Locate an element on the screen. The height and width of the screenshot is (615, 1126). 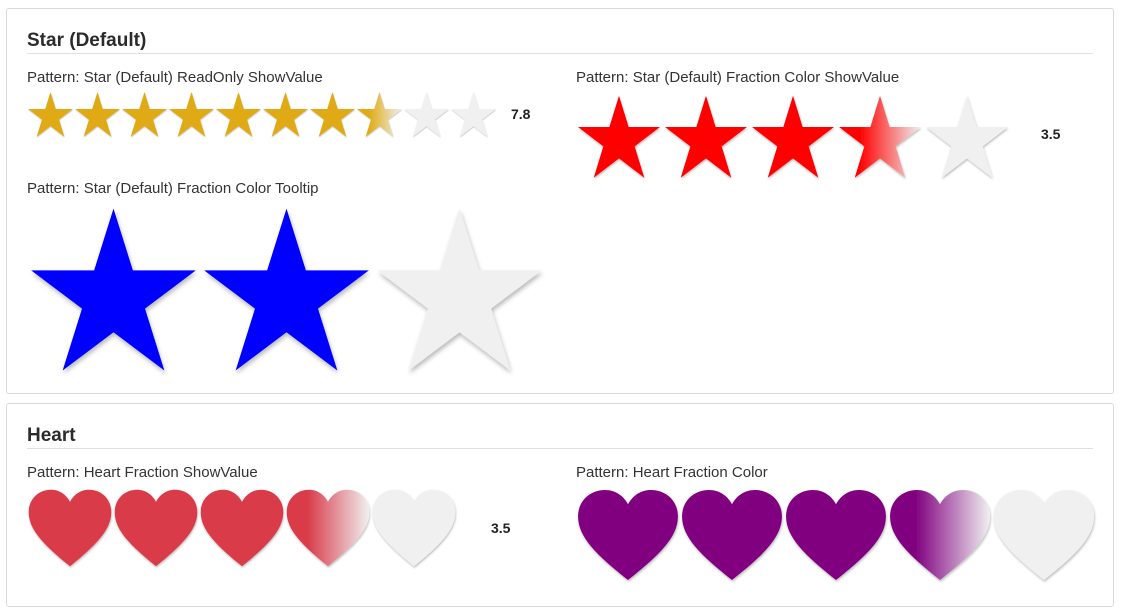
section-title: Star (Default) is located at coordinates (87, 40).